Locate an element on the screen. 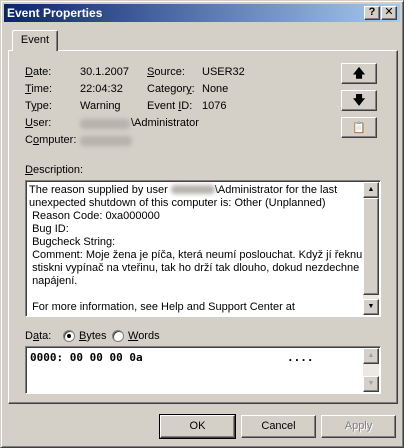 The height and width of the screenshot is (448, 404). user-value: \Administrator is located at coordinates (165, 123).